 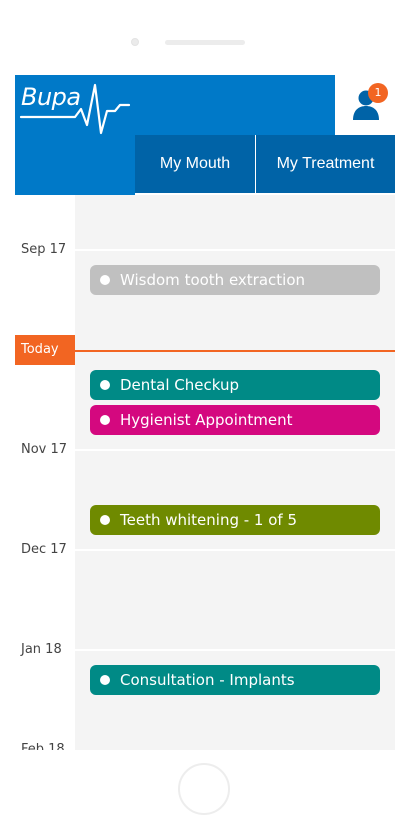 What do you see at coordinates (378, 93) in the screenshot?
I see `notification-badge: 1` at bounding box center [378, 93].